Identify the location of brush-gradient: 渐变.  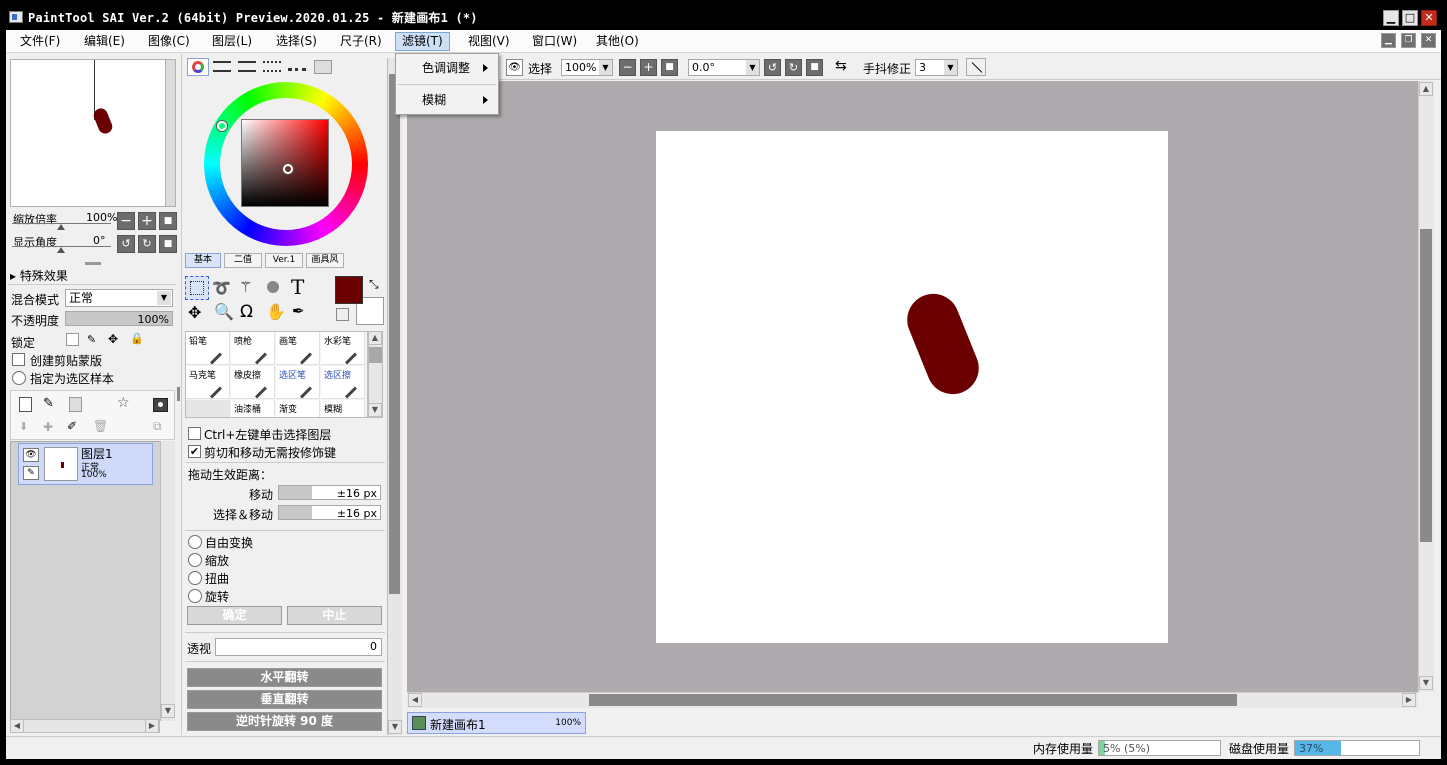
(298, 408).